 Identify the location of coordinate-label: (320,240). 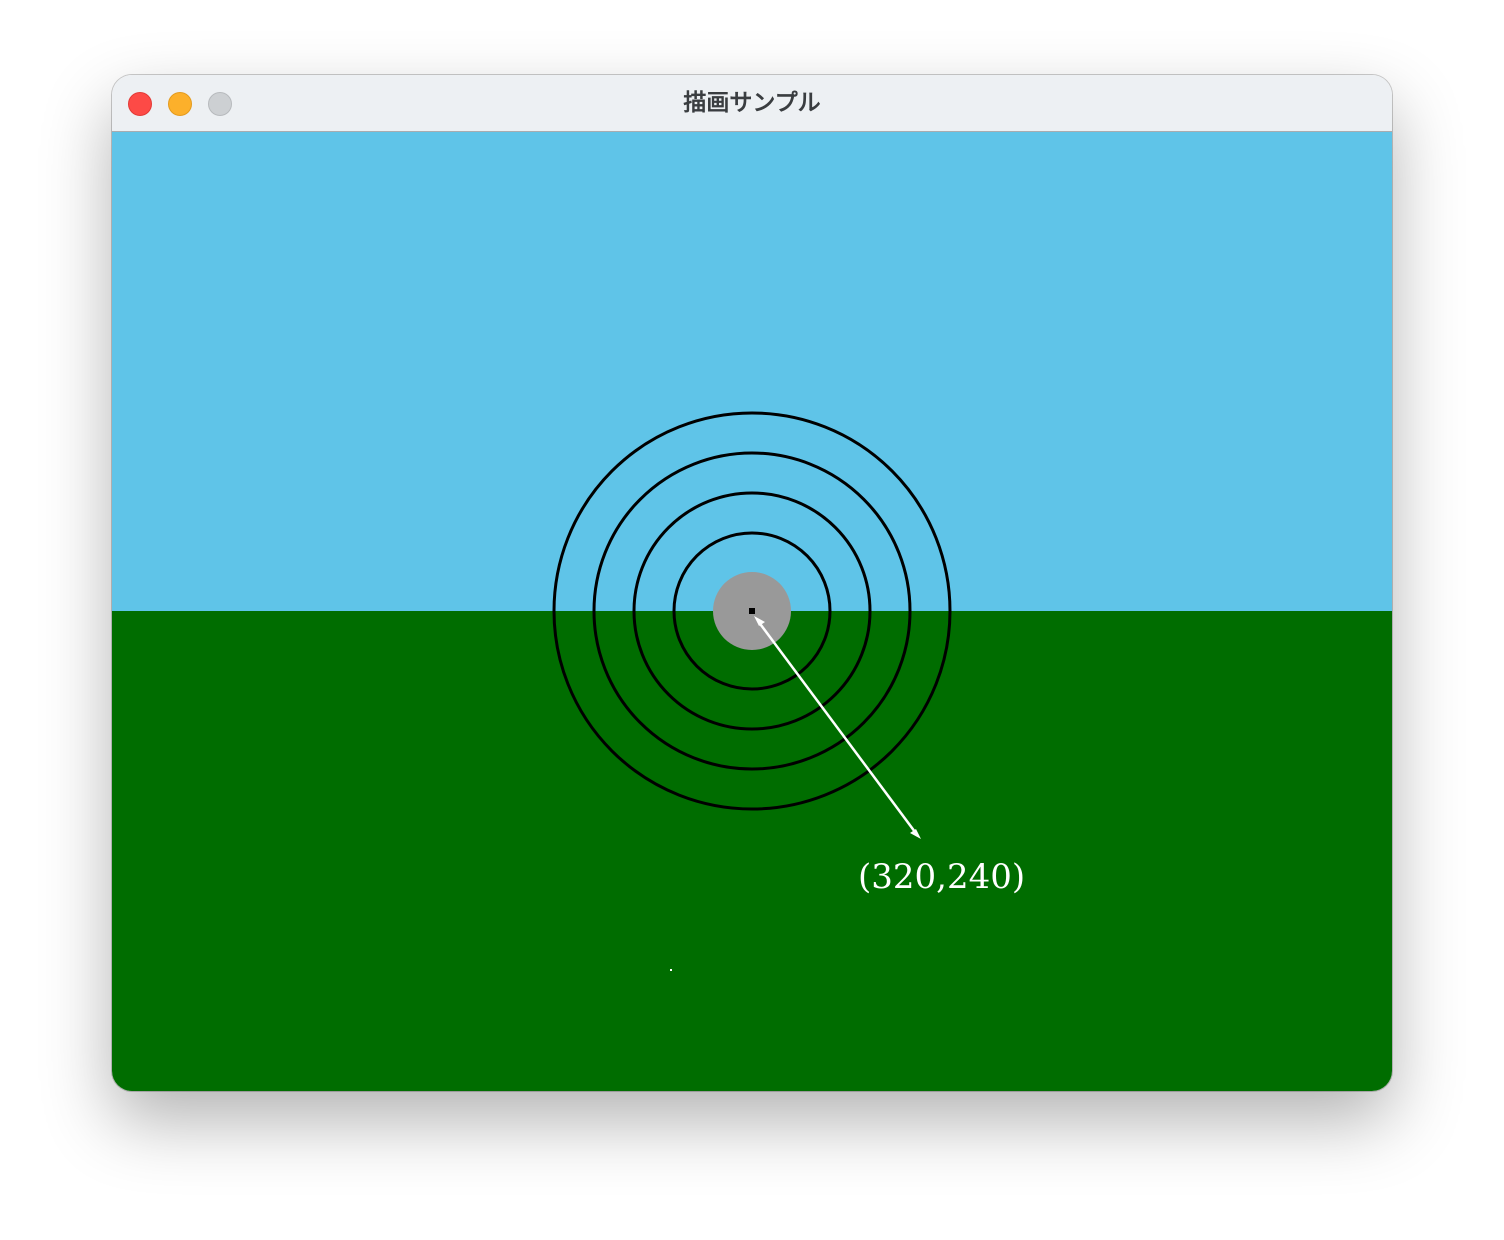
(941, 877).